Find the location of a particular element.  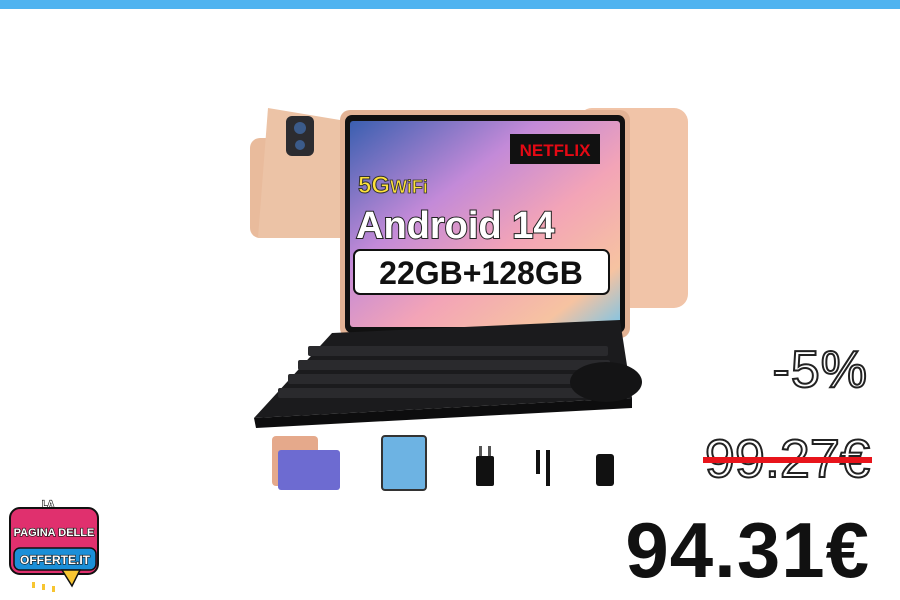

new-price: 94.31€ is located at coordinates (747, 550).